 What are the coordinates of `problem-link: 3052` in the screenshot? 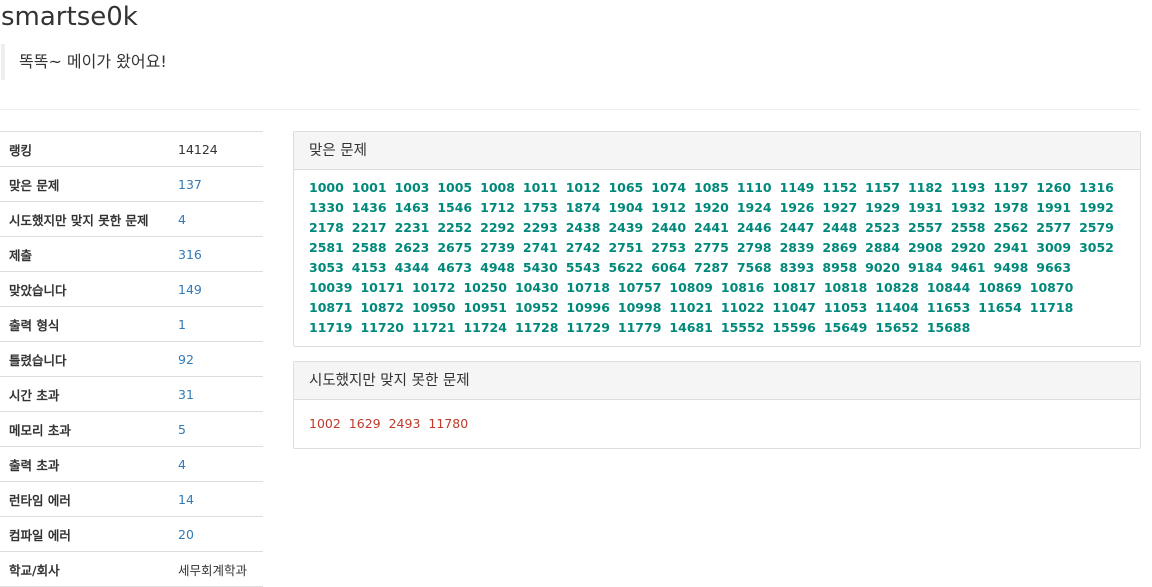 It's located at (1096, 247).